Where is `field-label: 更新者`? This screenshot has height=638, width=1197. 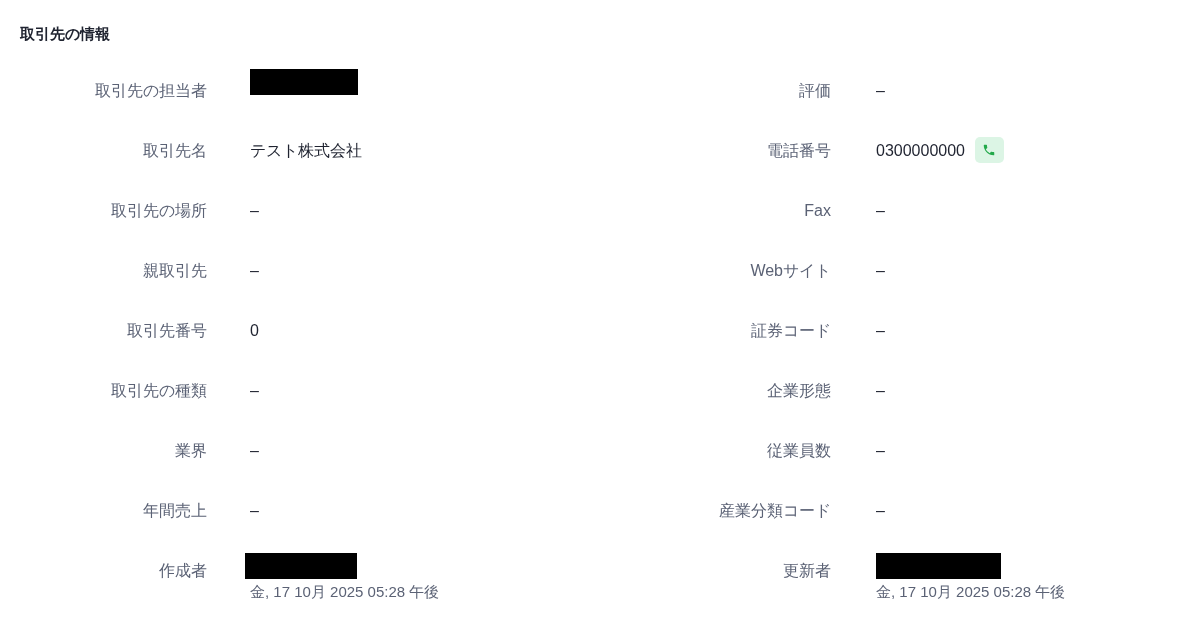 field-label: 更新者 is located at coordinates (806, 571).